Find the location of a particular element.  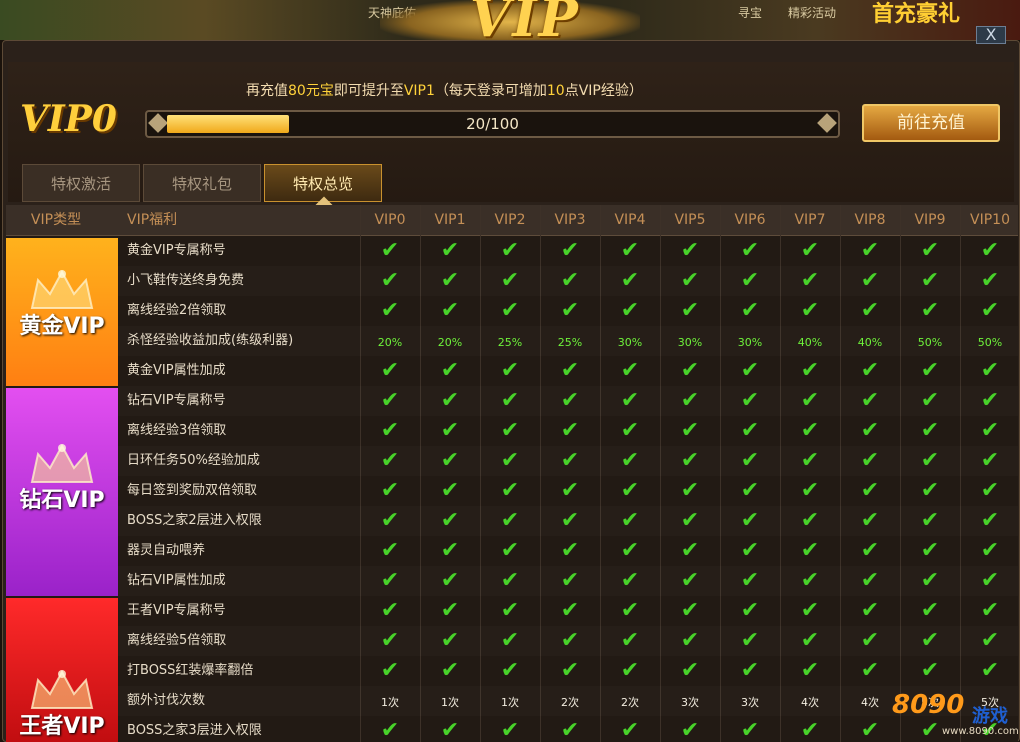

first-recharge-gift: 首充豪礼 is located at coordinates (916, 14).